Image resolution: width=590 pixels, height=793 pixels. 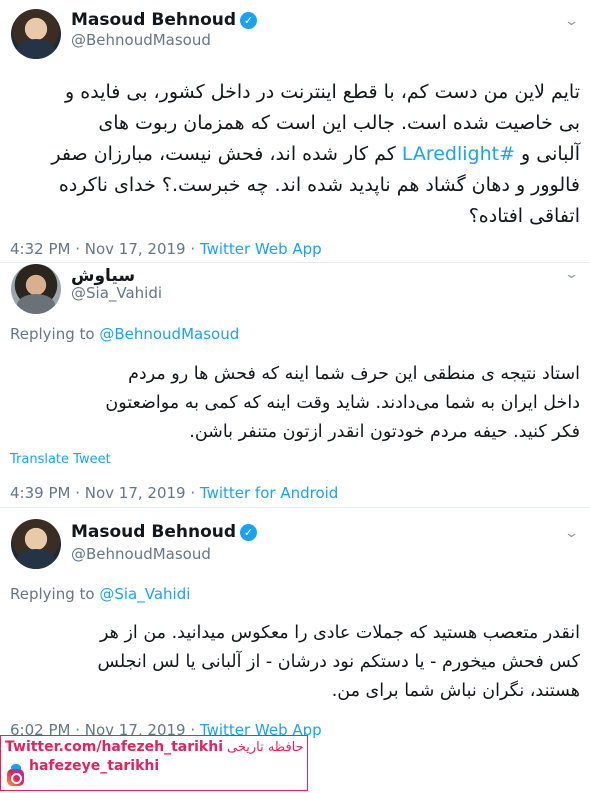 What do you see at coordinates (154, 747) in the screenshot?
I see `watermark-site: Twitter.com/hafezeh_tarikhi حافظه تاریخی` at bounding box center [154, 747].